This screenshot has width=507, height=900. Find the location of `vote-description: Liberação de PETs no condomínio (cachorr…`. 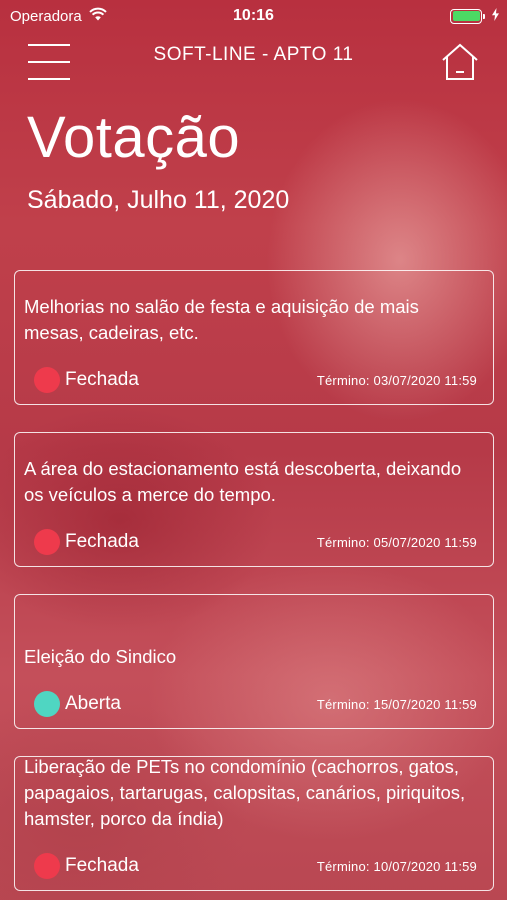

vote-description: Liberação de PETs no condomínio (cachorr… is located at coordinates (245, 792).